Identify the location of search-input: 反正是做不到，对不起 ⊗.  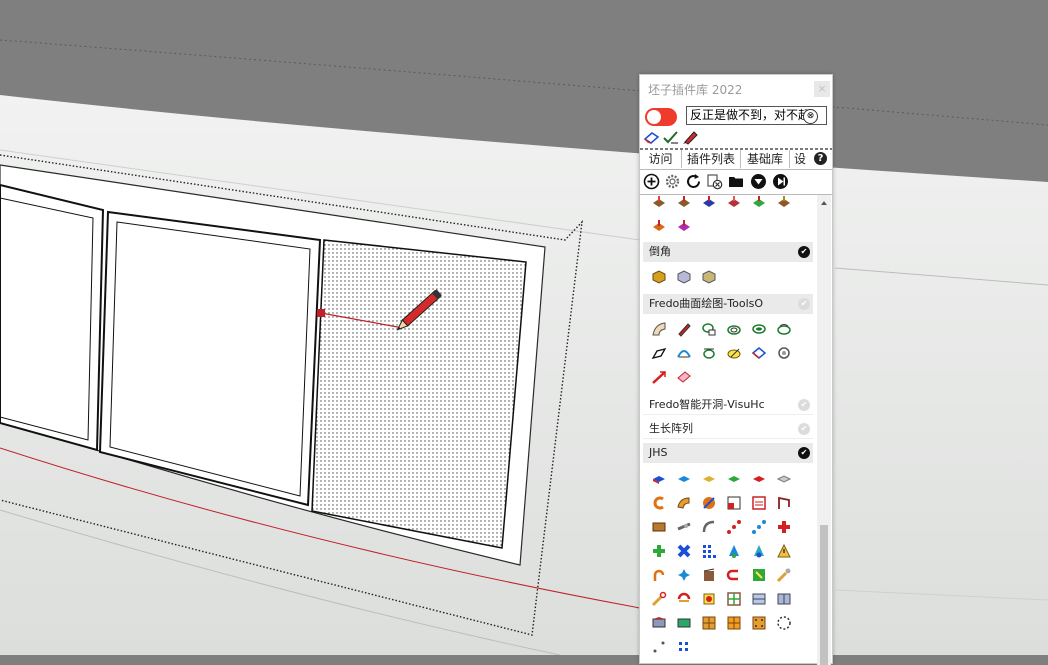
(756, 115).